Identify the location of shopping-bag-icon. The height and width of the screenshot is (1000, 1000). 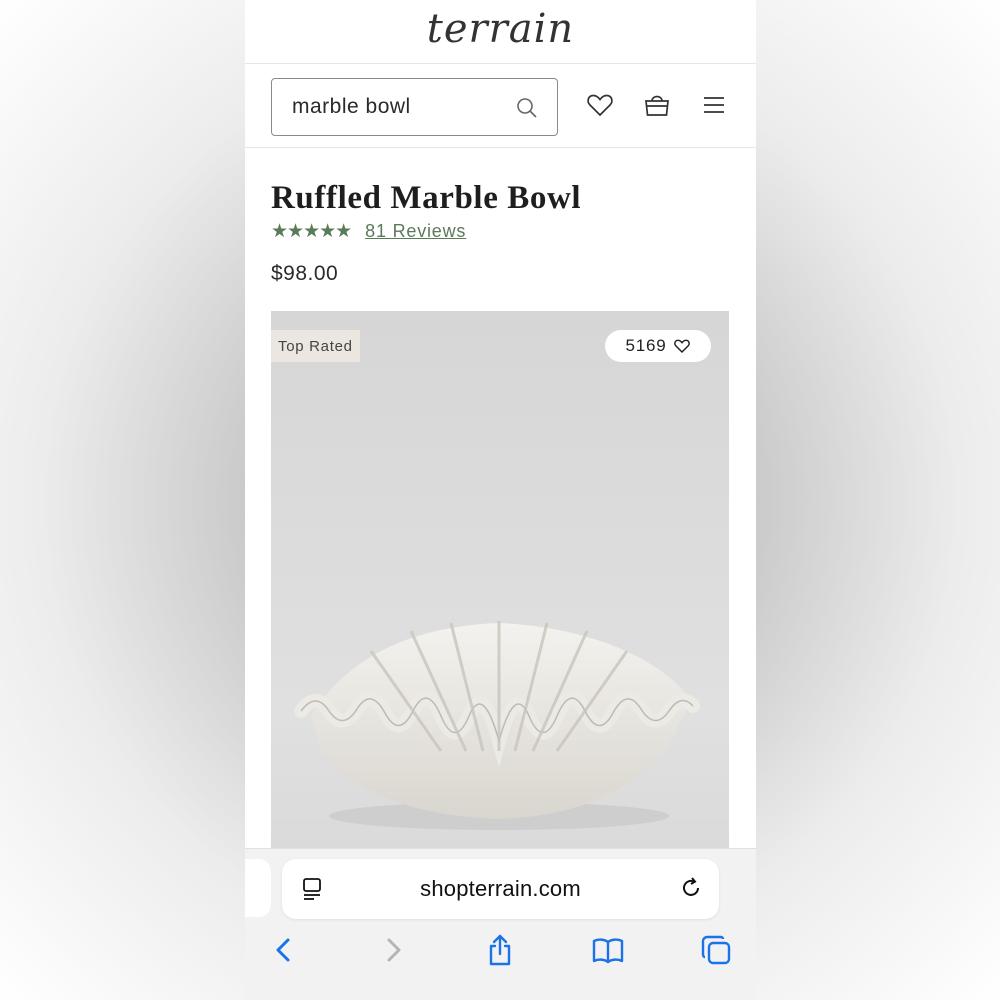
(657, 105).